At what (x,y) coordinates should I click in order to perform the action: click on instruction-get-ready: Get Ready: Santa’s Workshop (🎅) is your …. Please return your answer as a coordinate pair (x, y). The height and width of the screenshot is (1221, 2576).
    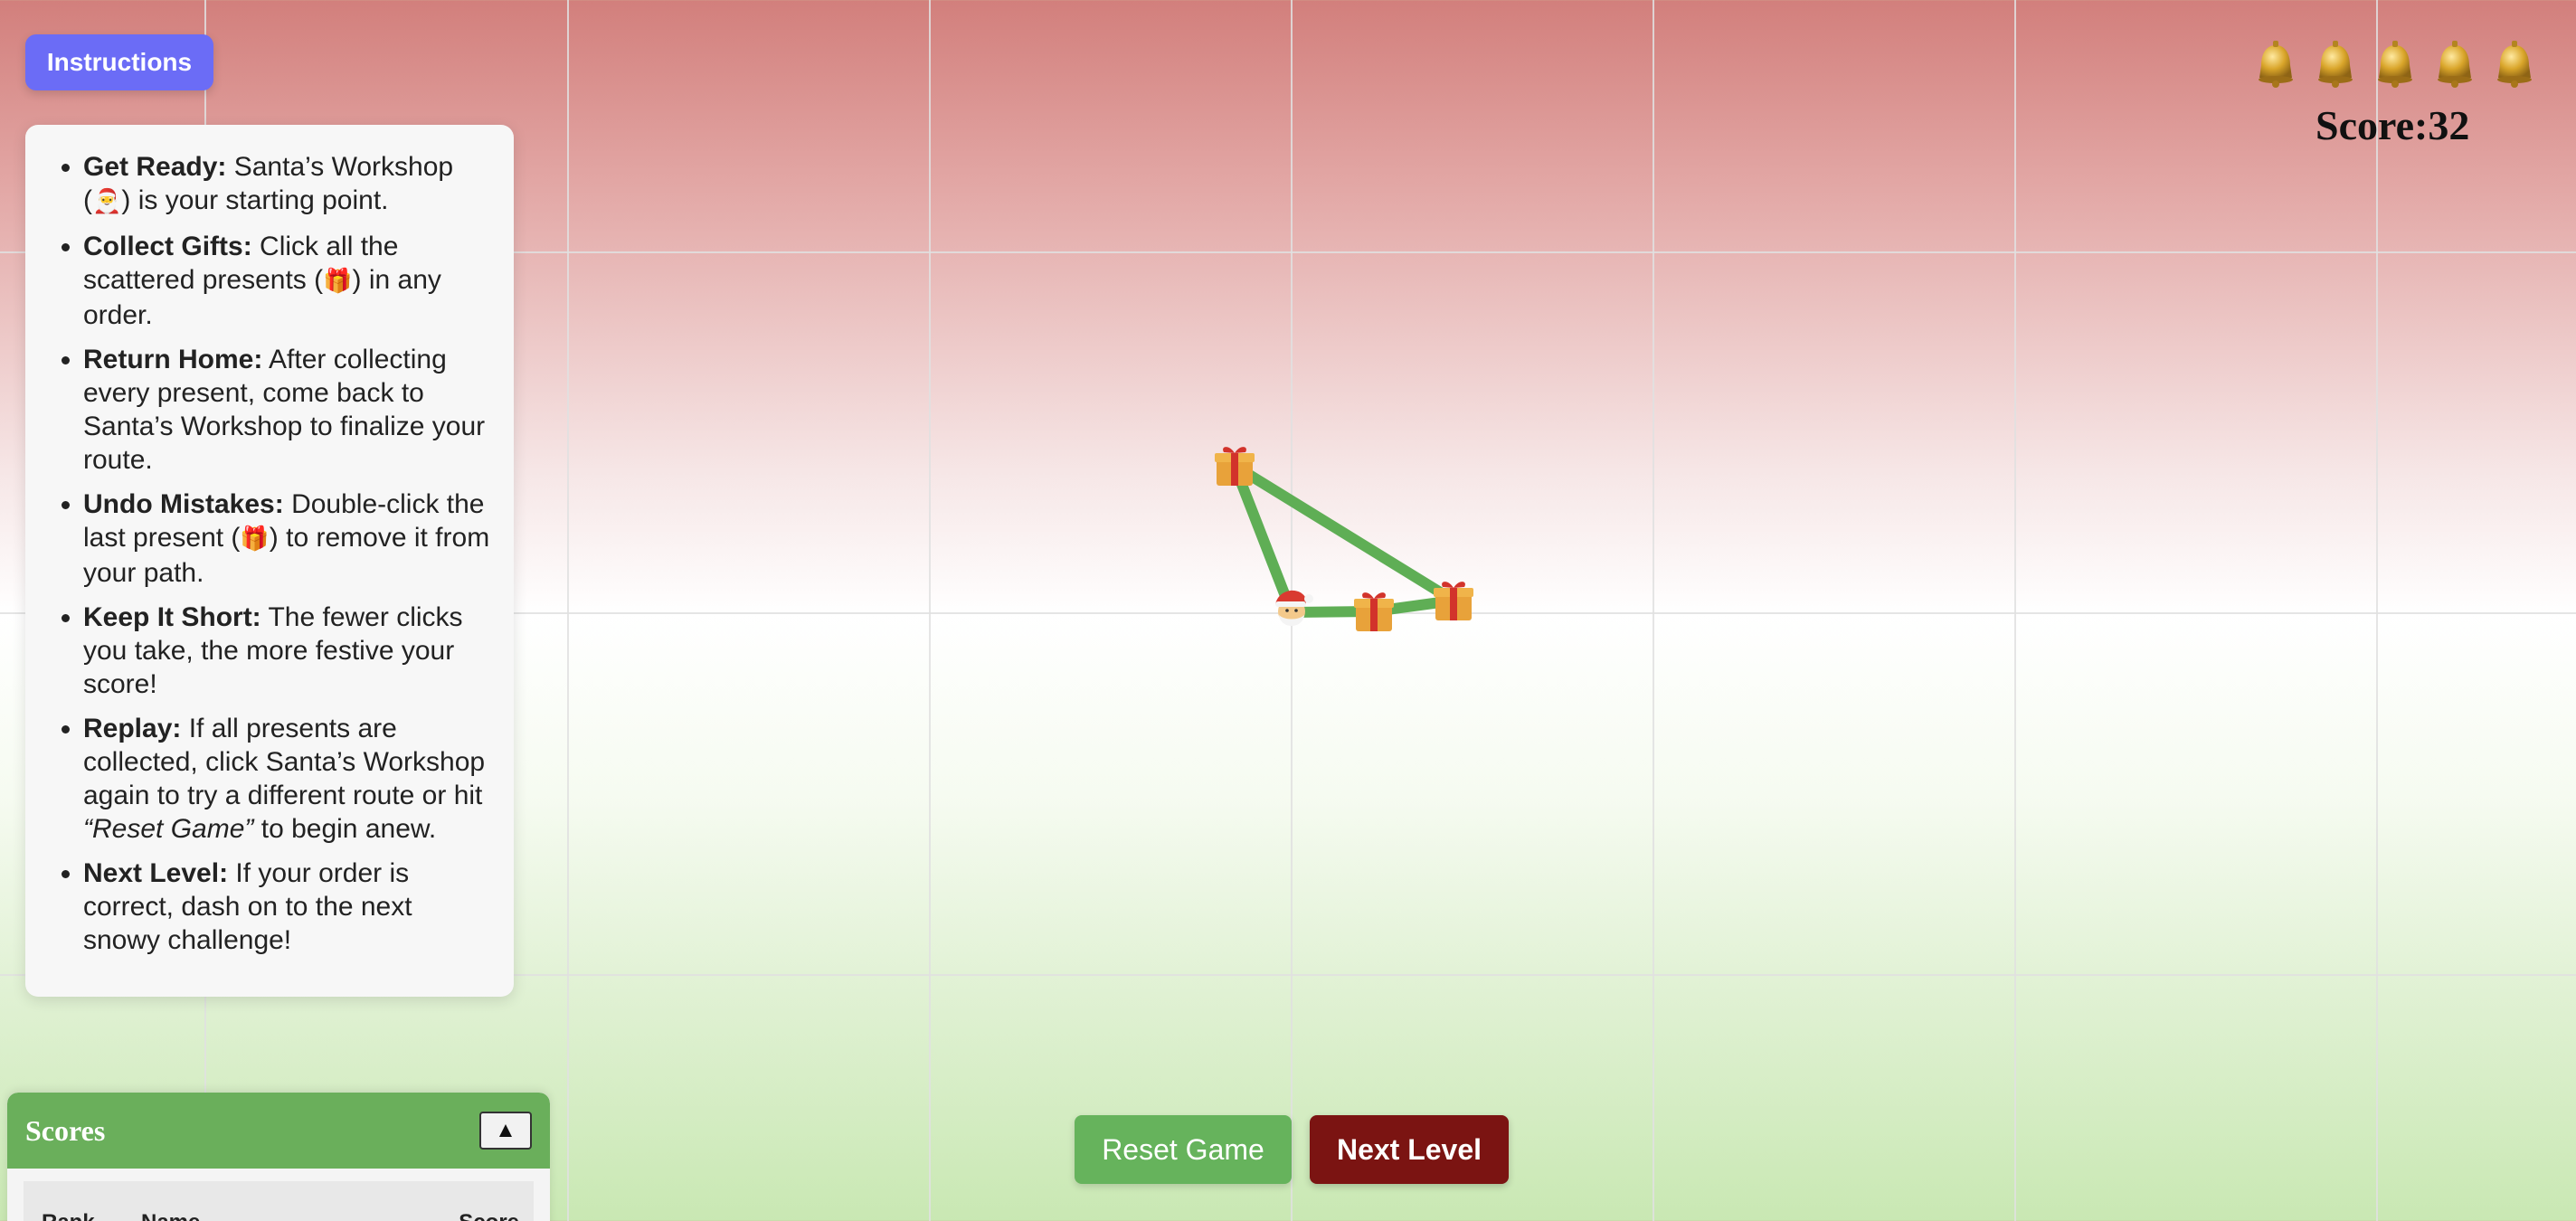
    Looking at the image, I should click on (287, 184).